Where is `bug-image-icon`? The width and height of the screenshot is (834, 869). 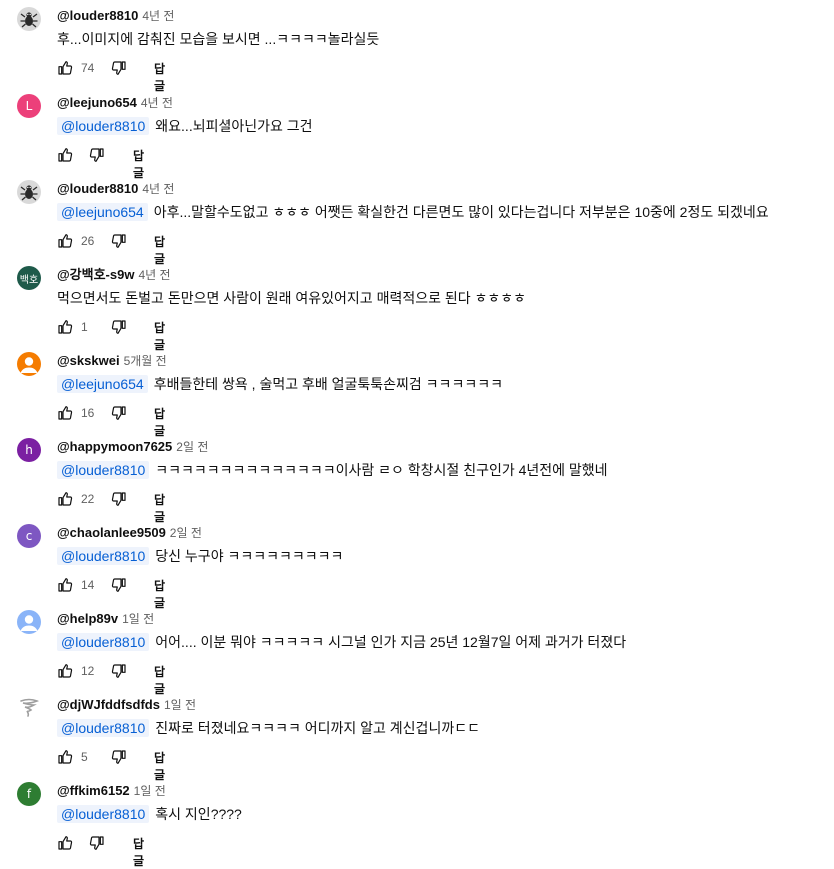
bug-image-icon is located at coordinates (29, 192).